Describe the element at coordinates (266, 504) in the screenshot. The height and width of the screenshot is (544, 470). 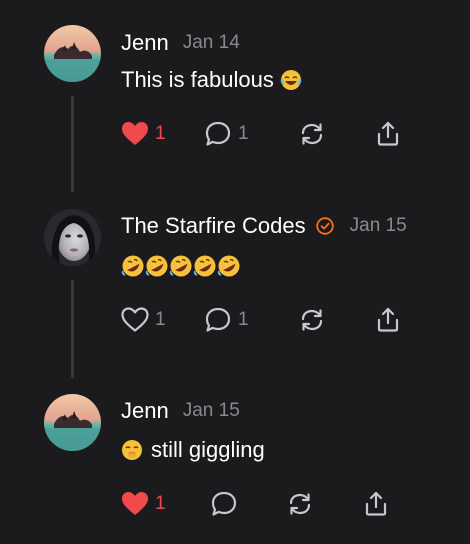
I see `comment-actions: 1` at that location.